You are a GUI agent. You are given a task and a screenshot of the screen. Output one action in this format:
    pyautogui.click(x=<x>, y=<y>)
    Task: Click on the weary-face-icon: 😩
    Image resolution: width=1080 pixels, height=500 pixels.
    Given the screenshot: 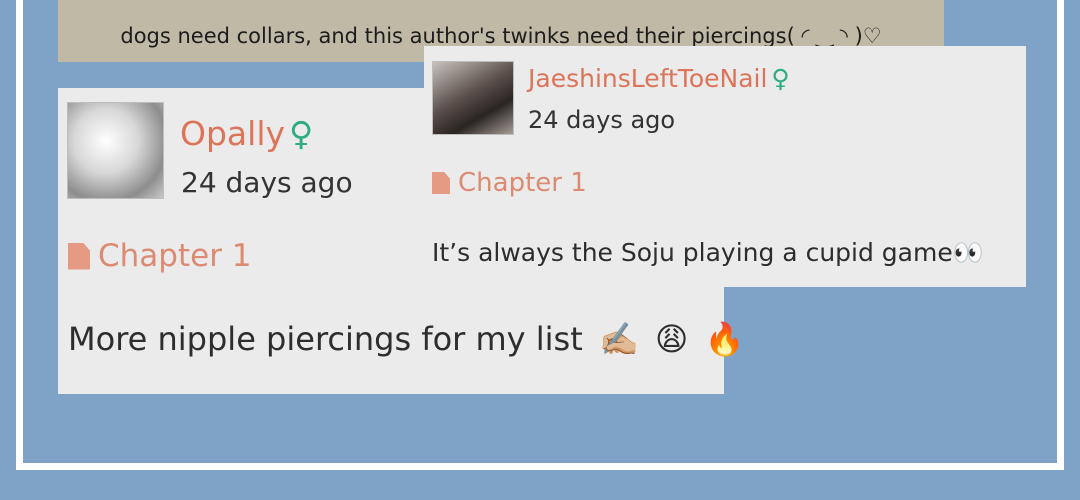 What is the action you would take?
    pyautogui.click(x=671, y=339)
    